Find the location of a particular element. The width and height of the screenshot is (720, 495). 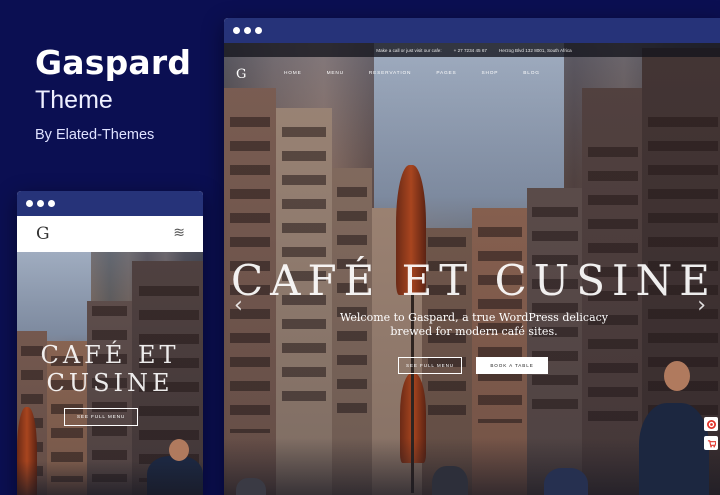

theme-title: Gaspard is located at coordinates (113, 62).